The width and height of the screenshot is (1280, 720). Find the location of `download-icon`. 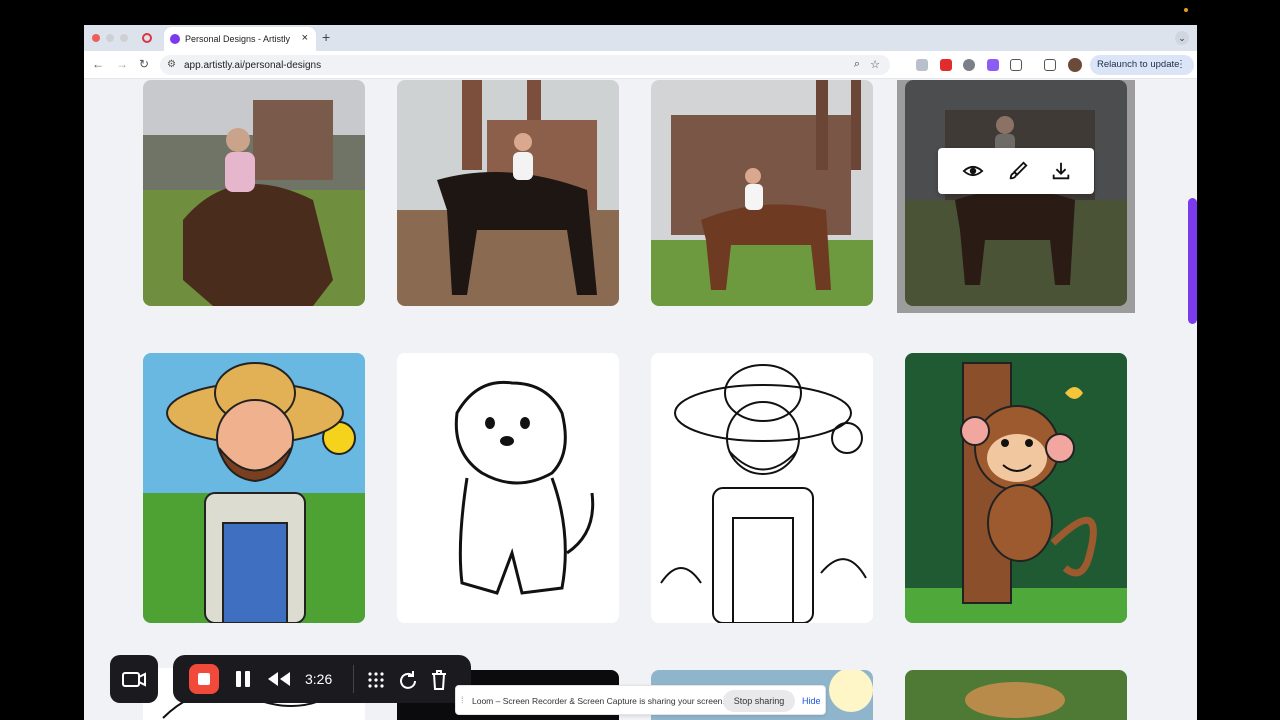

download-icon is located at coordinates (1061, 171).